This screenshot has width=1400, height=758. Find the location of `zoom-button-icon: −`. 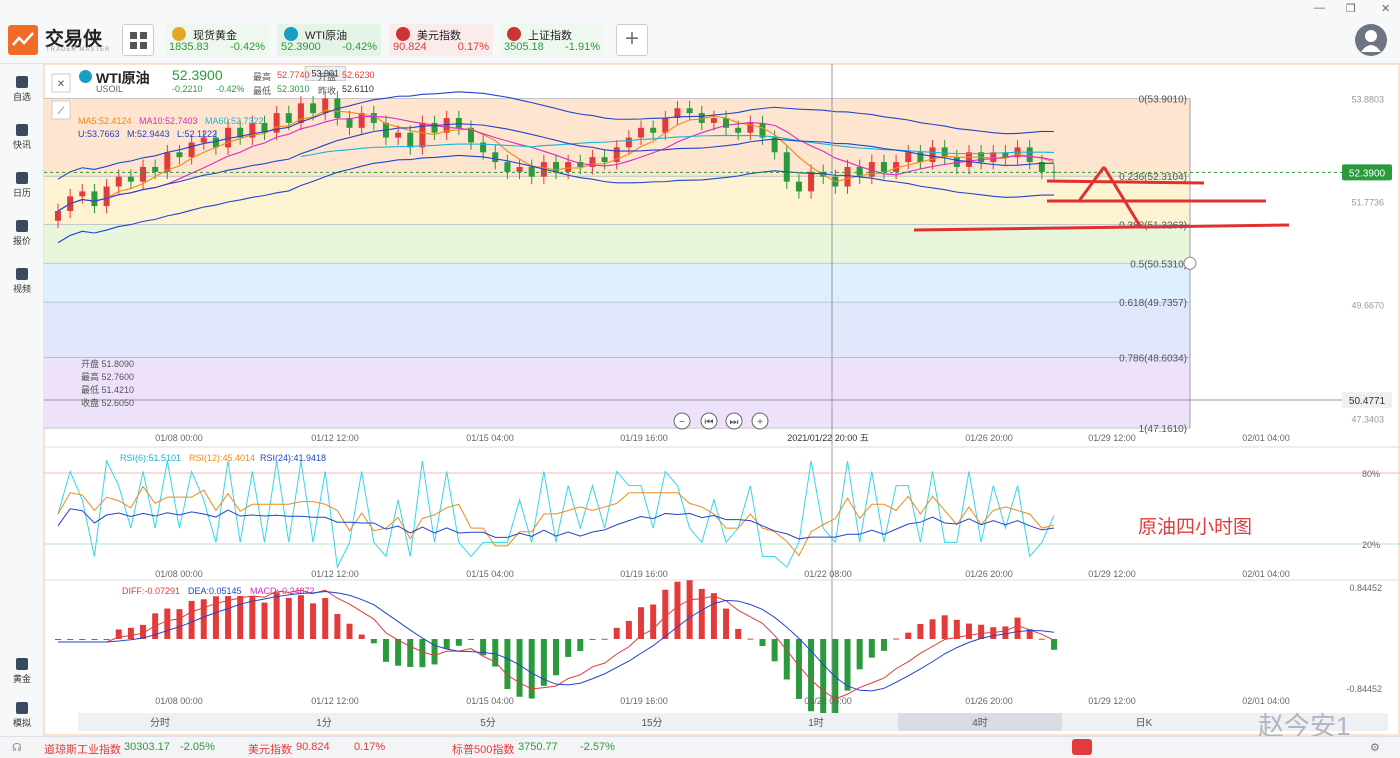

zoom-button-icon: − is located at coordinates (682, 422).